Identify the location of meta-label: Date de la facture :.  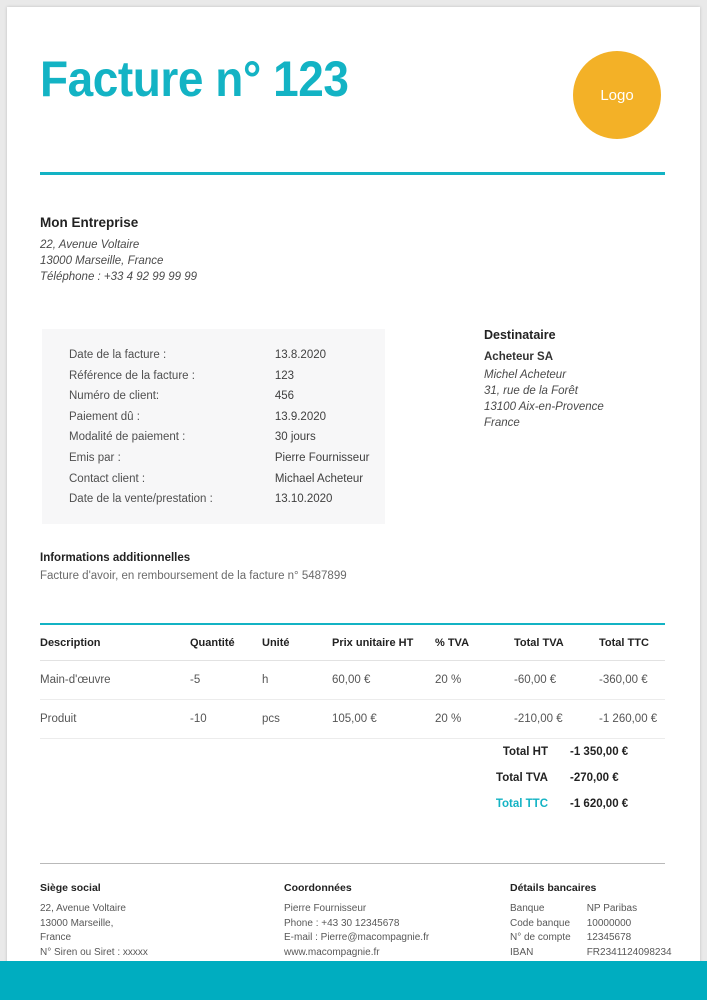
(118, 355).